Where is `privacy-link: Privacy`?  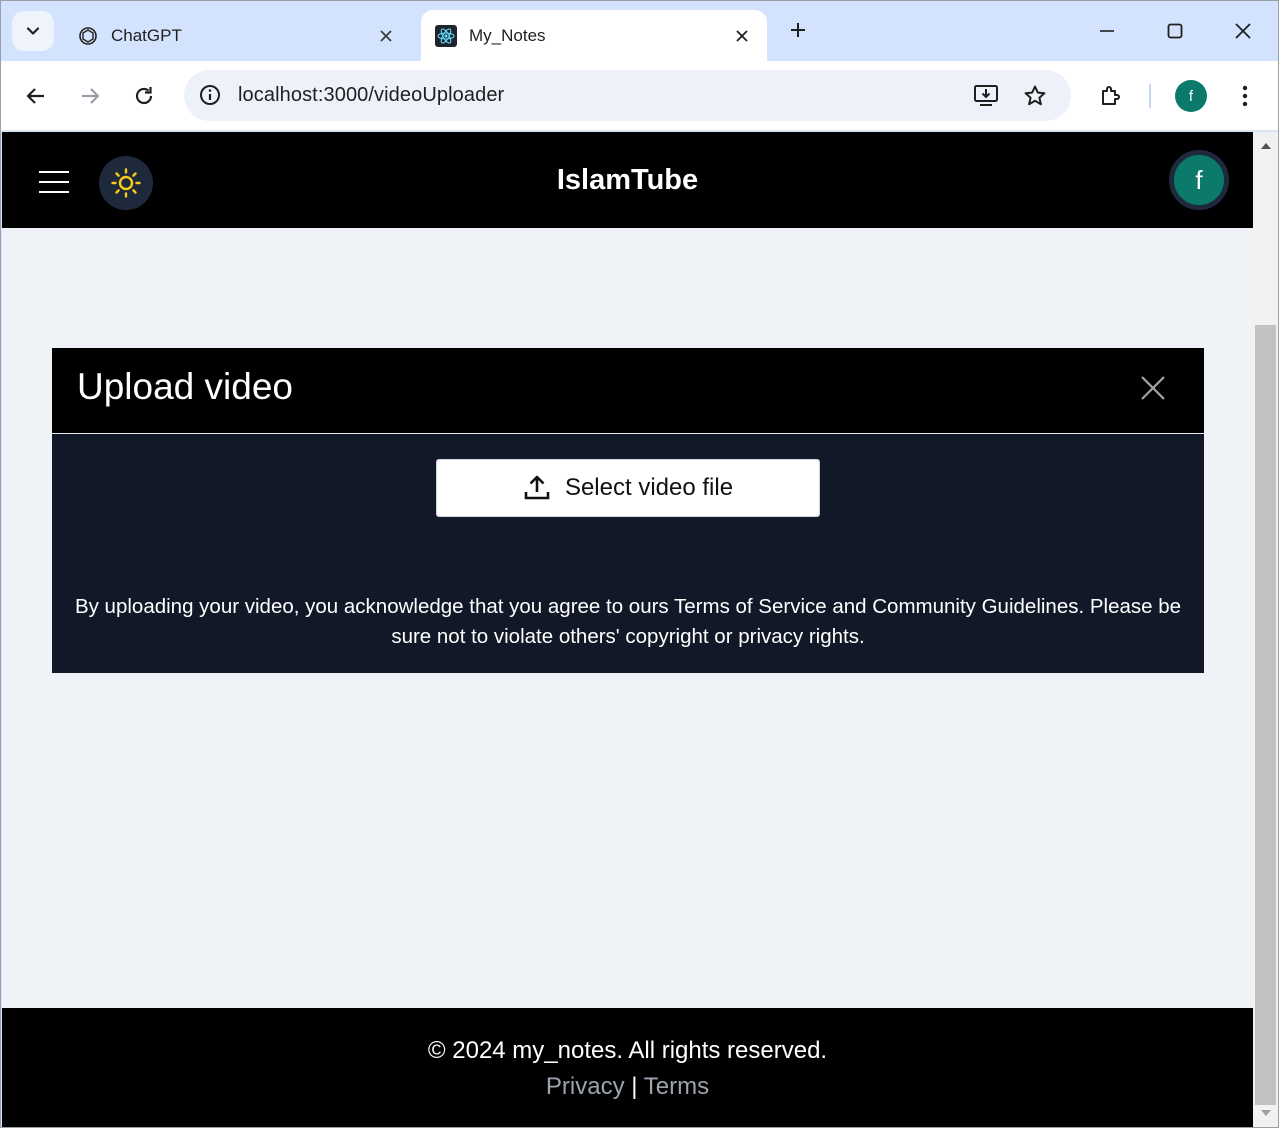 privacy-link: Privacy is located at coordinates (585, 1086).